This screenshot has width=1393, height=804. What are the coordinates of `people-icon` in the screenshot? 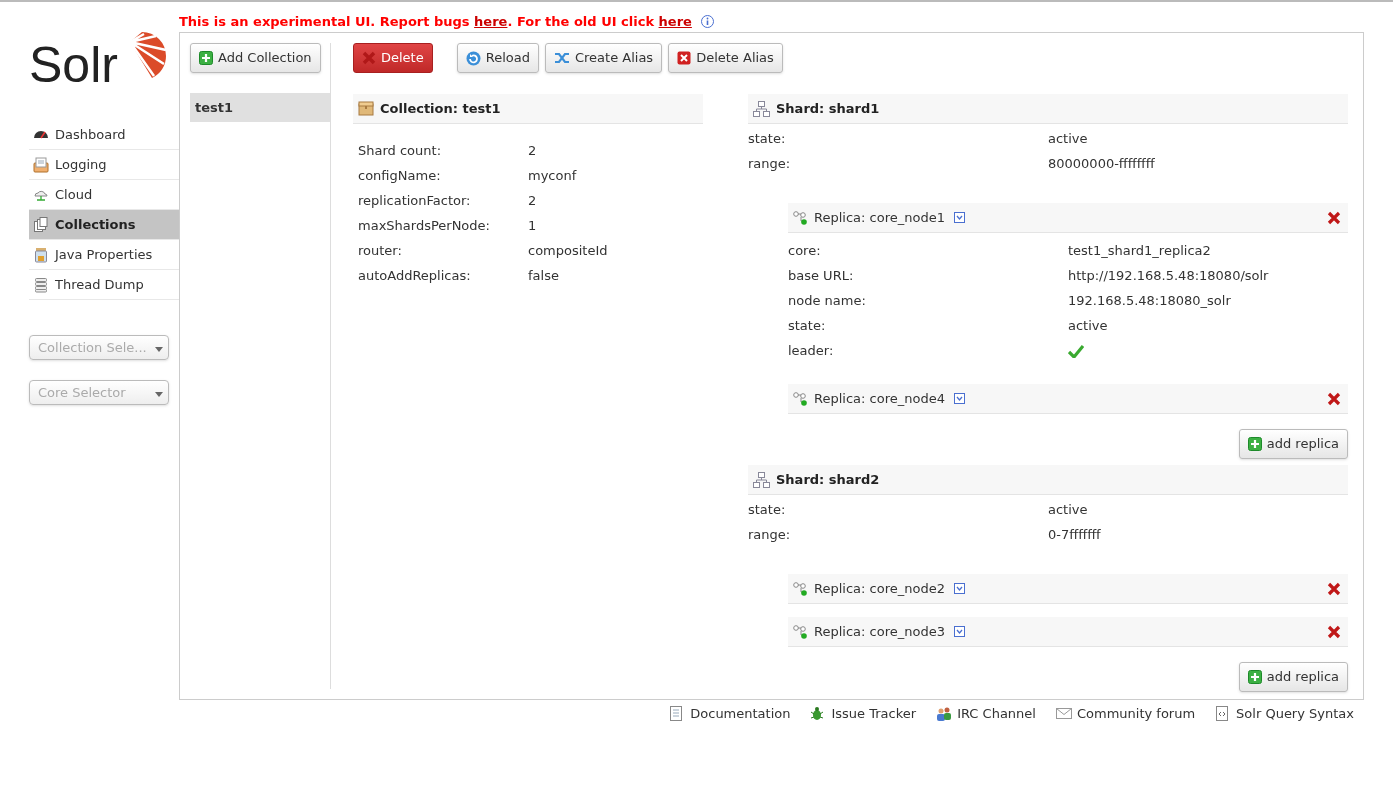 It's located at (944, 714).